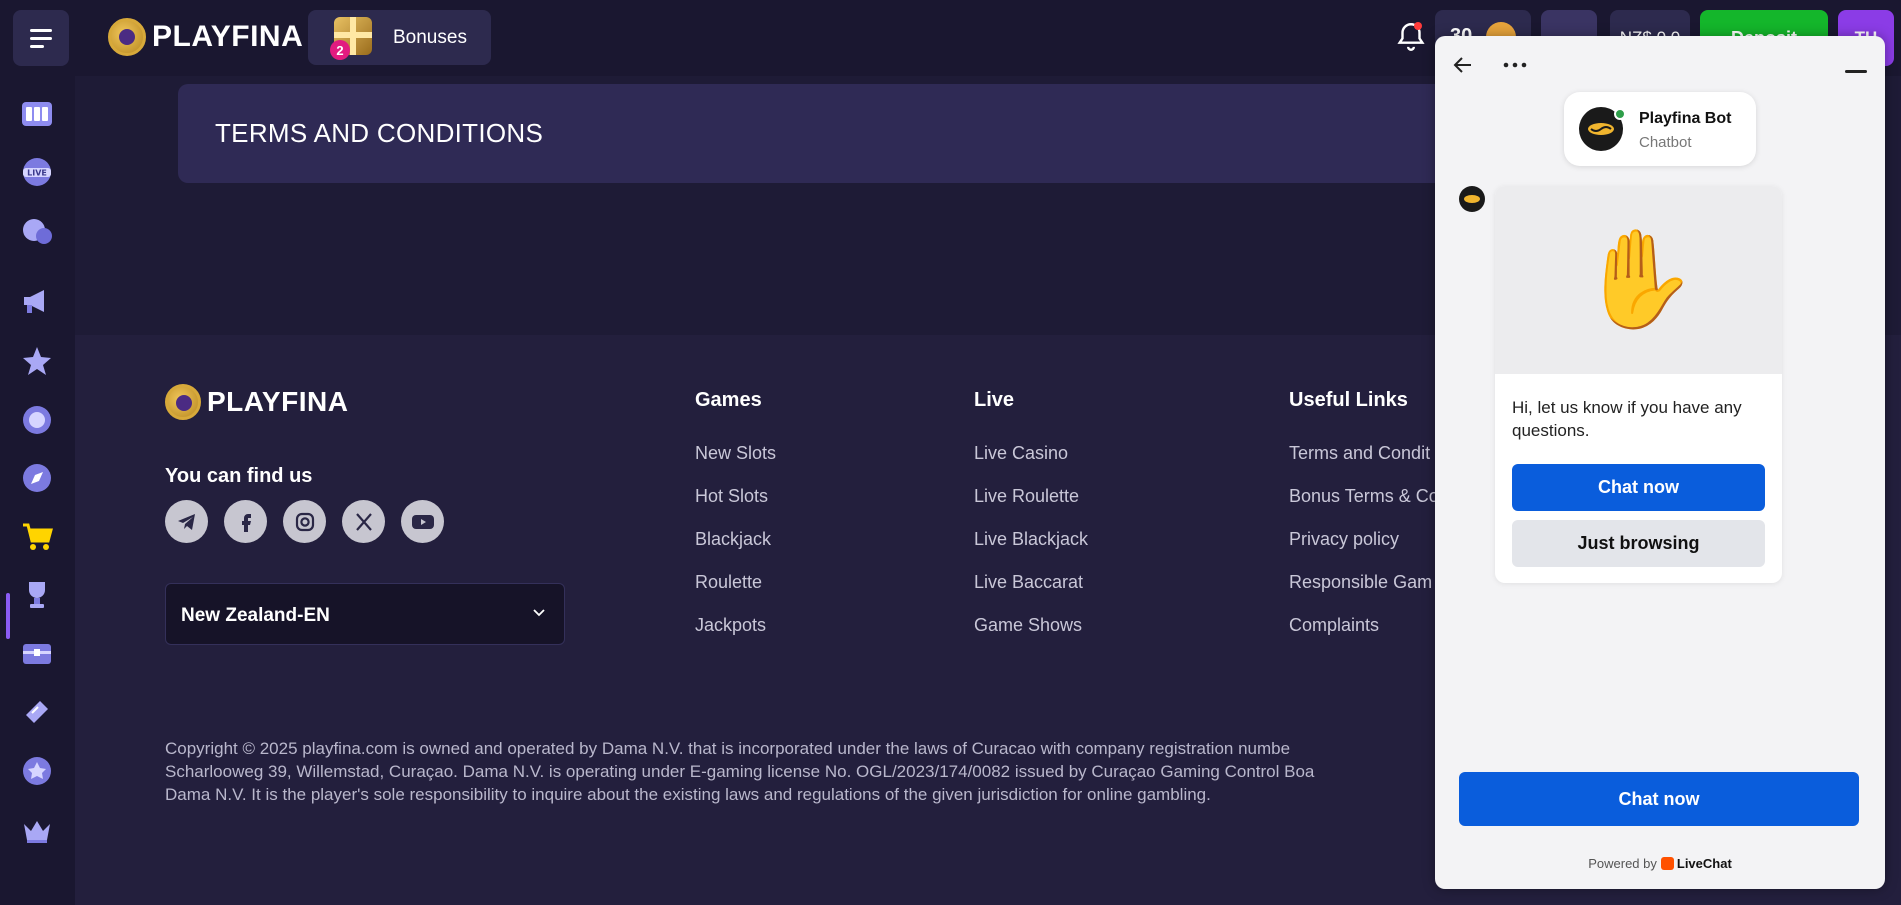 Image resolution: width=1901 pixels, height=905 pixels. What do you see at coordinates (340, 50) in the screenshot?
I see `bonuses-count-badge: 2` at bounding box center [340, 50].